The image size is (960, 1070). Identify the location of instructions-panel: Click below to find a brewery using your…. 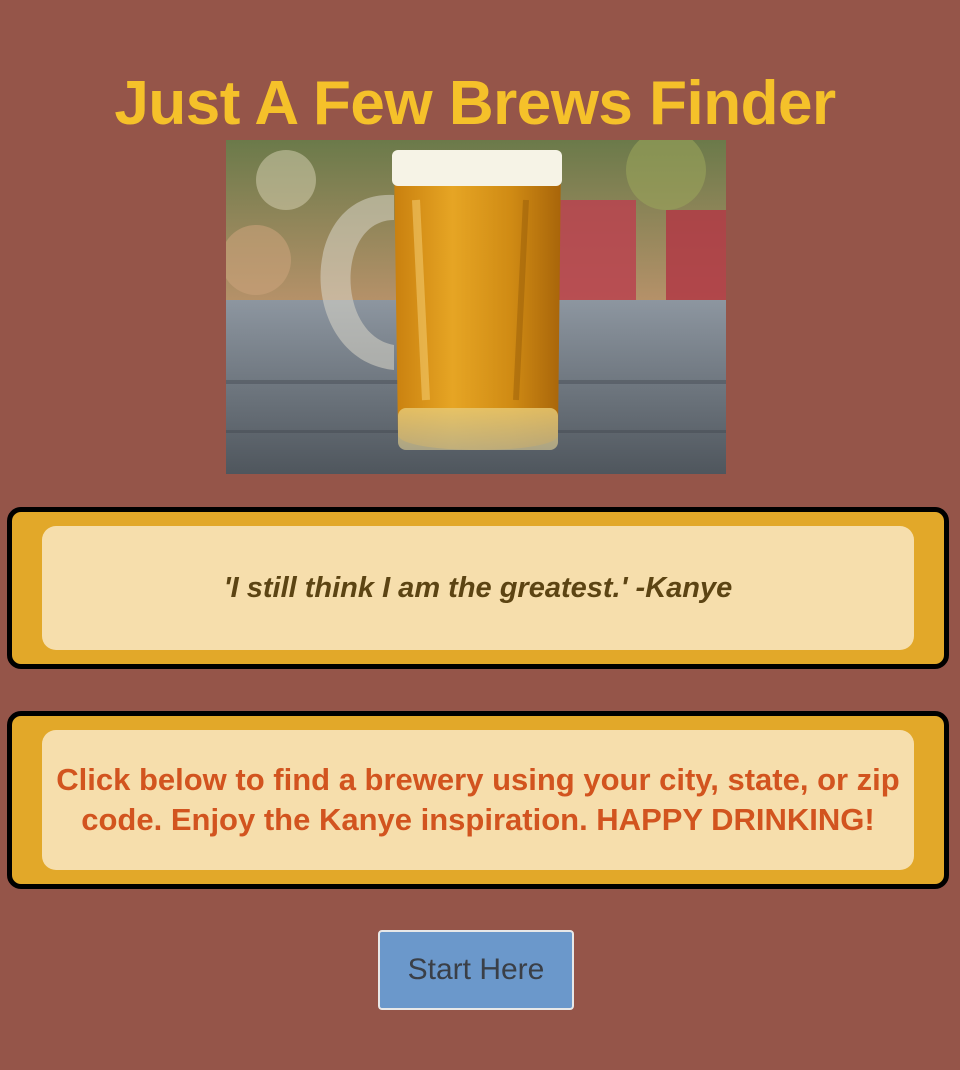
(478, 800).